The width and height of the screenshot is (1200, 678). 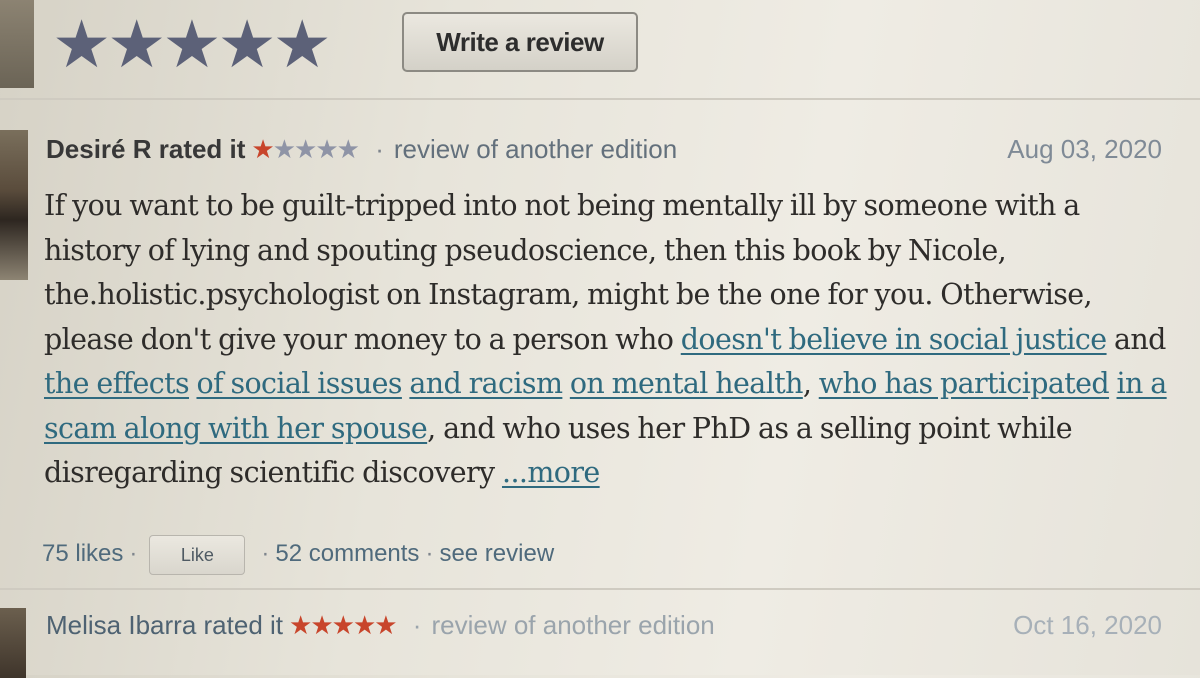 I want to click on review-link-social-justice: doesn't believe in social justice, so click(x=894, y=339).